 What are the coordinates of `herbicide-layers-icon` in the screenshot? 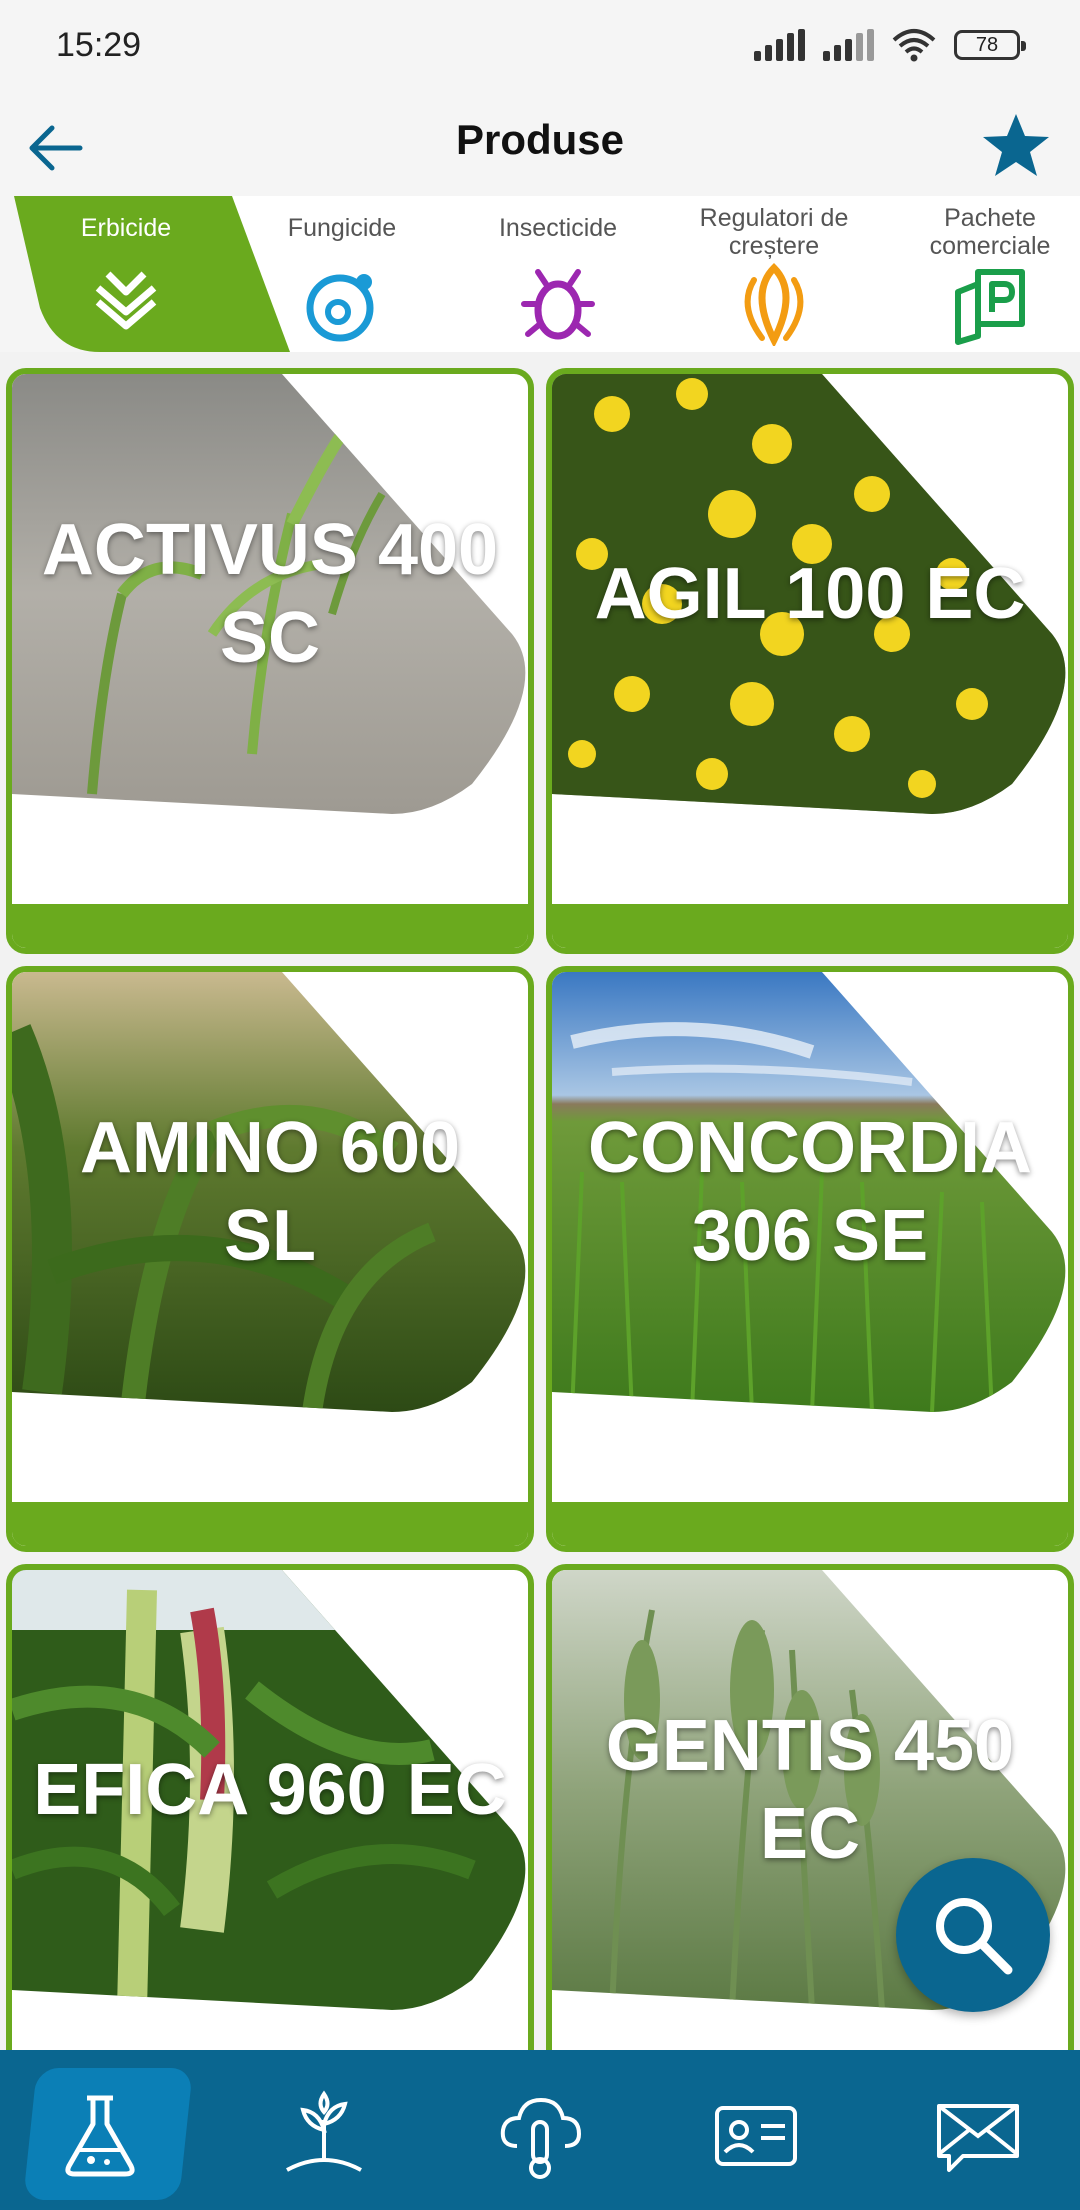 It's located at (126, 300).